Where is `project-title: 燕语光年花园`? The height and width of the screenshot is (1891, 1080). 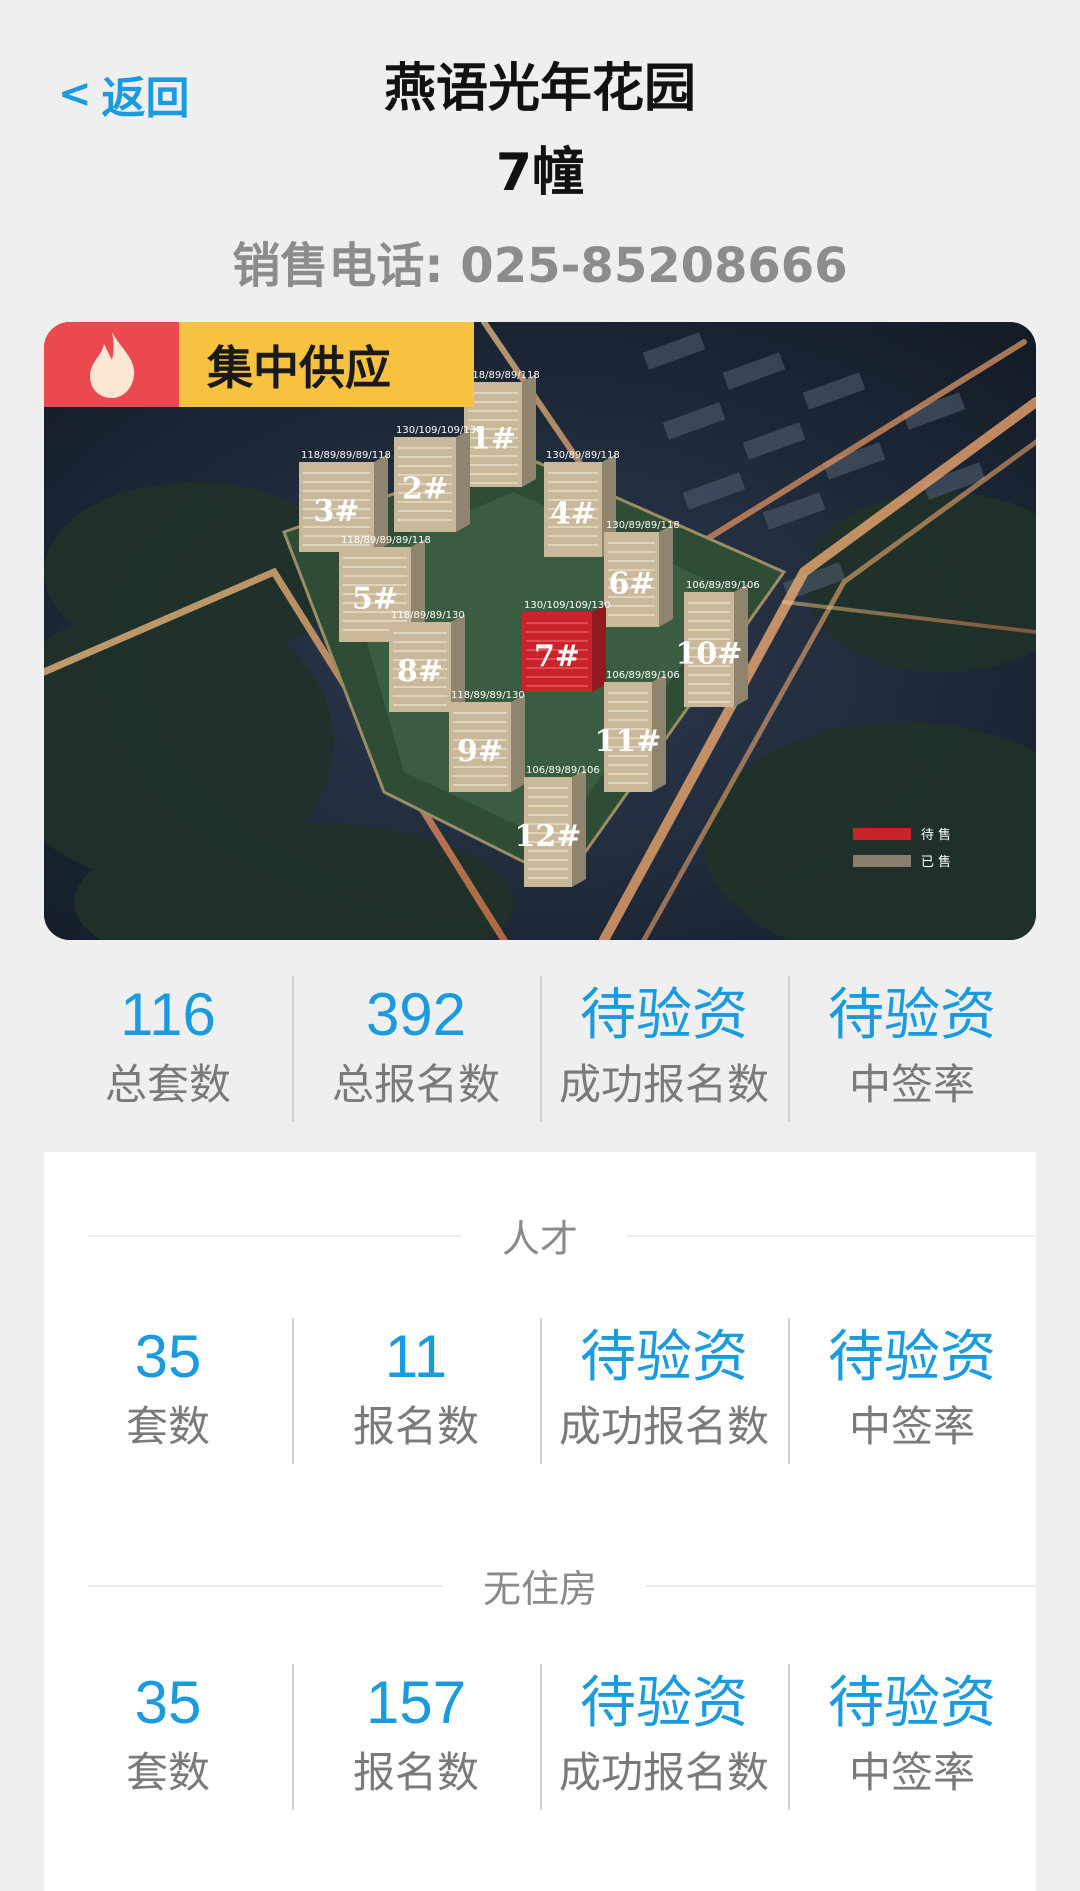
project-title: 燕语光年花园 is located at coordinates (539, 89).